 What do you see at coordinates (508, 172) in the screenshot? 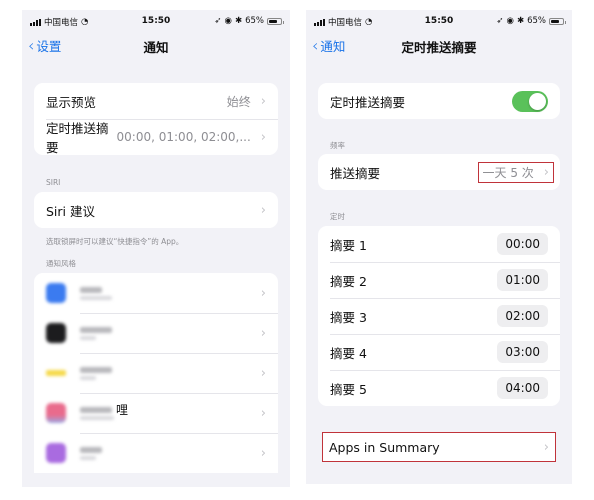
I see `row-value: 一天 5 次` at bounding box center [508, 172].